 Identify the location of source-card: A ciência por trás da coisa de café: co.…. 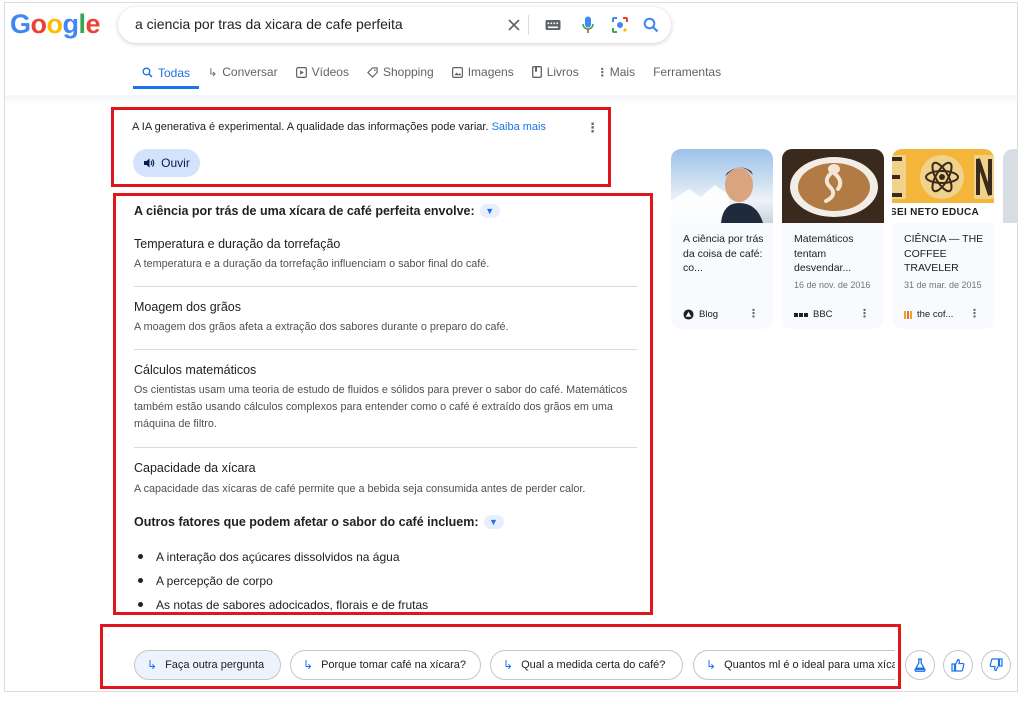
(722, 239).